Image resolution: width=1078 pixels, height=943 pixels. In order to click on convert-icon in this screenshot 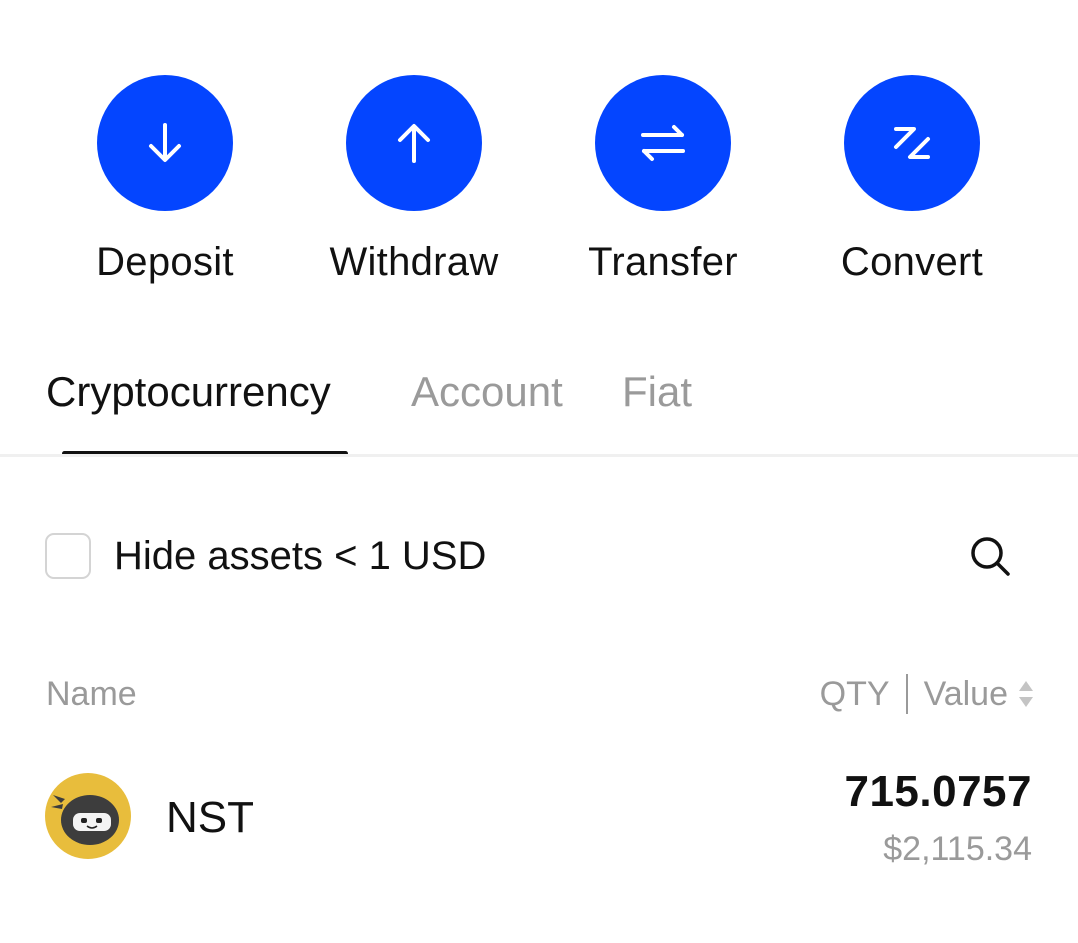, I will do `click(912, 143)`.